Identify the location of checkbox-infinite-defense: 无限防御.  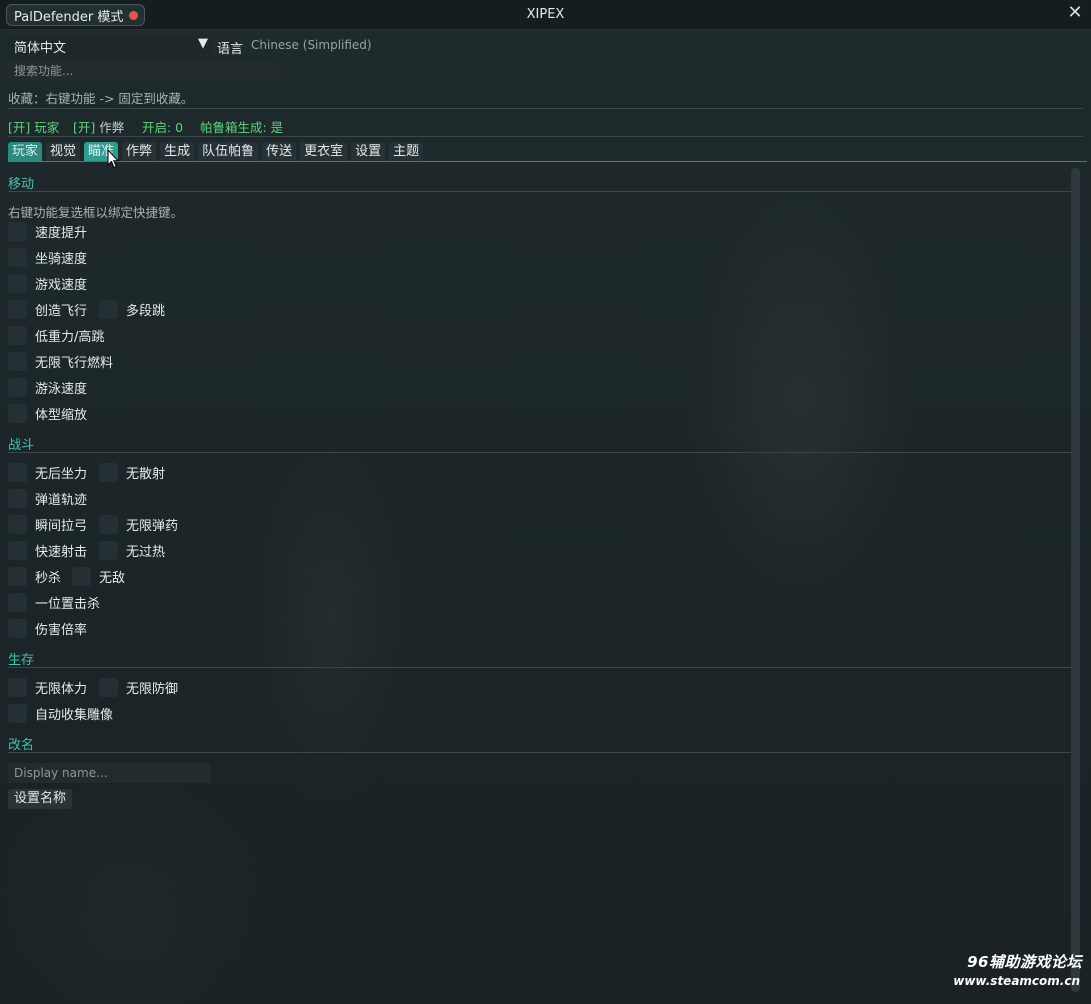
(138, 687).